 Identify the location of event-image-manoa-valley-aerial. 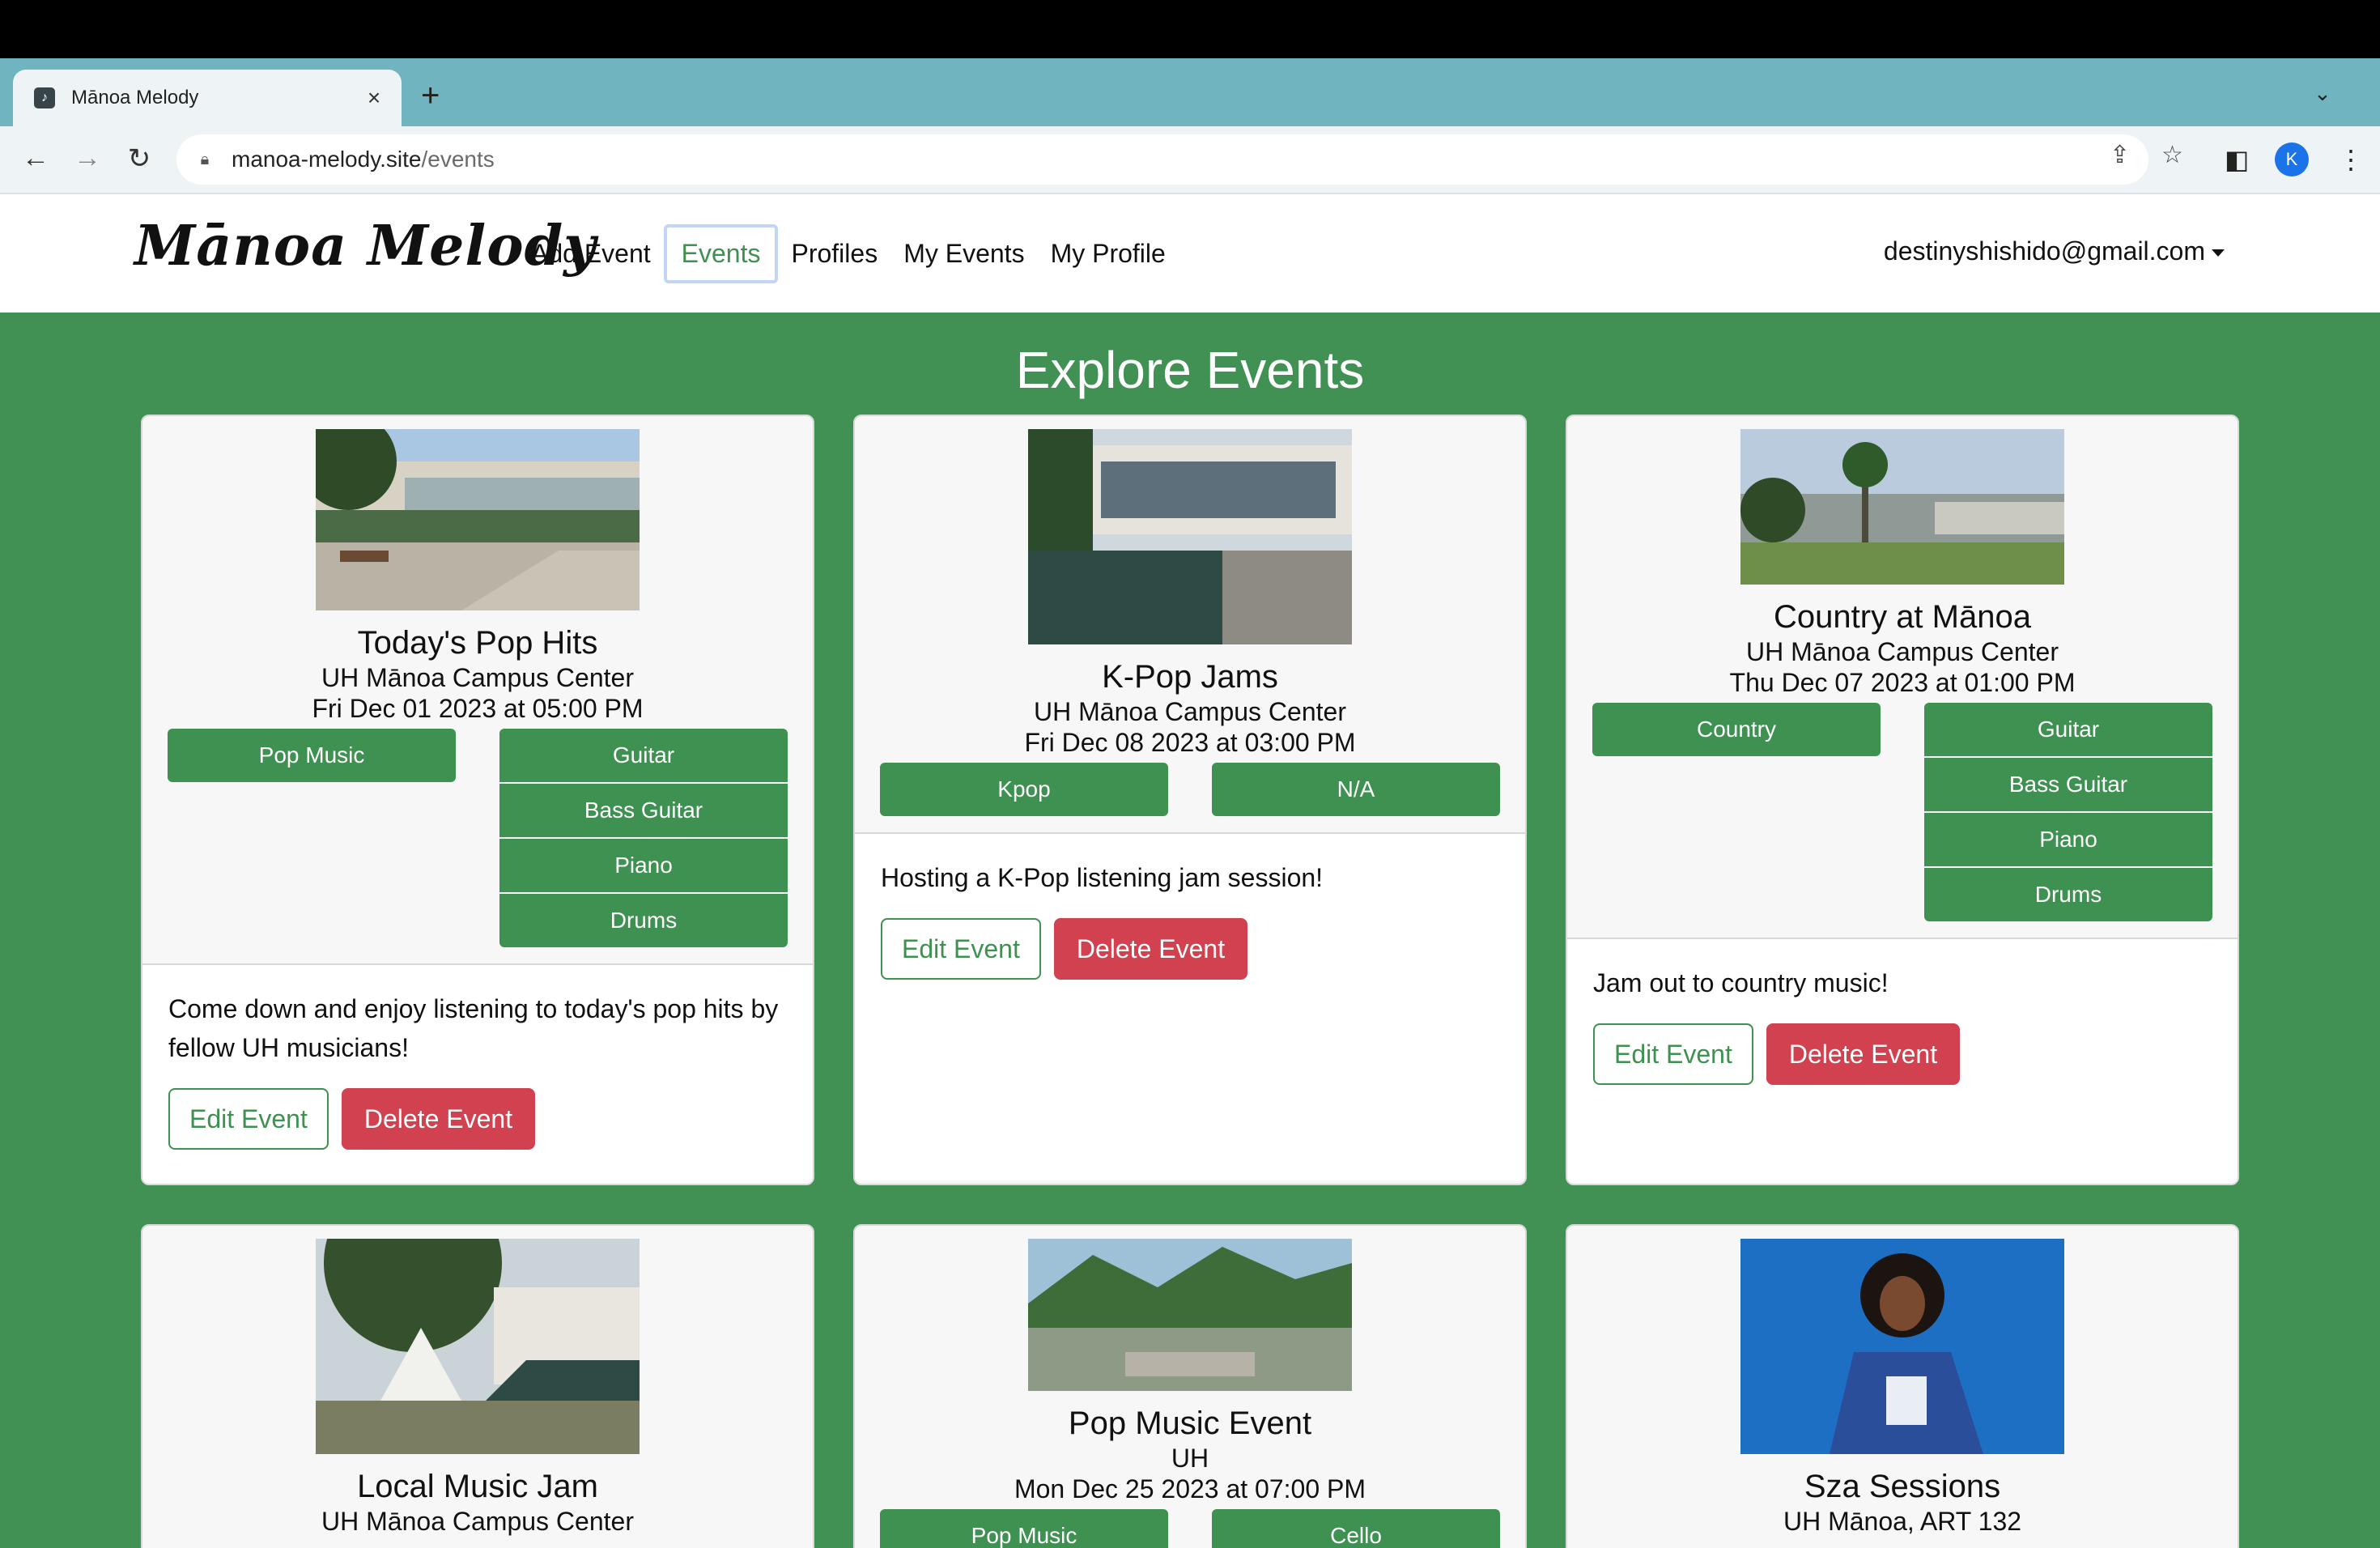
(1190, 1315).